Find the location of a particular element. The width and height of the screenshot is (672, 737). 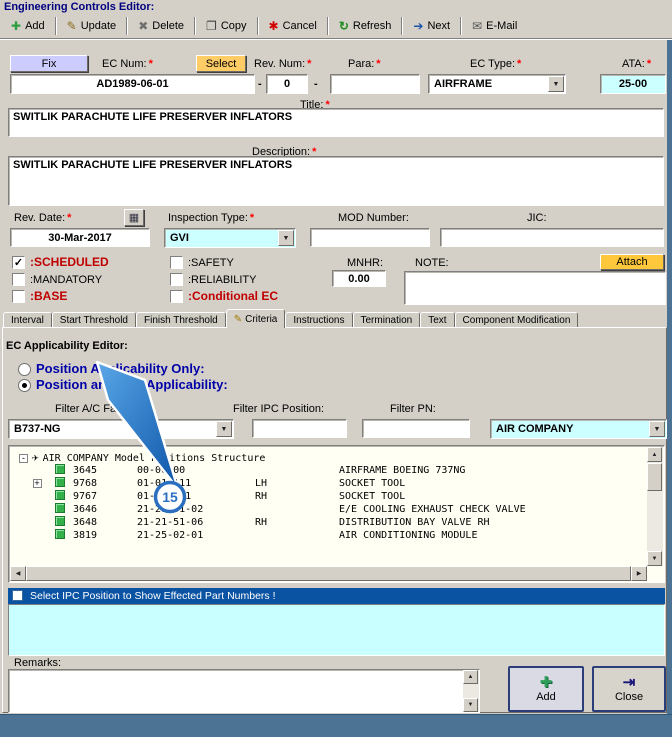

jic-label: JIC: is located at coordinates (537, 218).